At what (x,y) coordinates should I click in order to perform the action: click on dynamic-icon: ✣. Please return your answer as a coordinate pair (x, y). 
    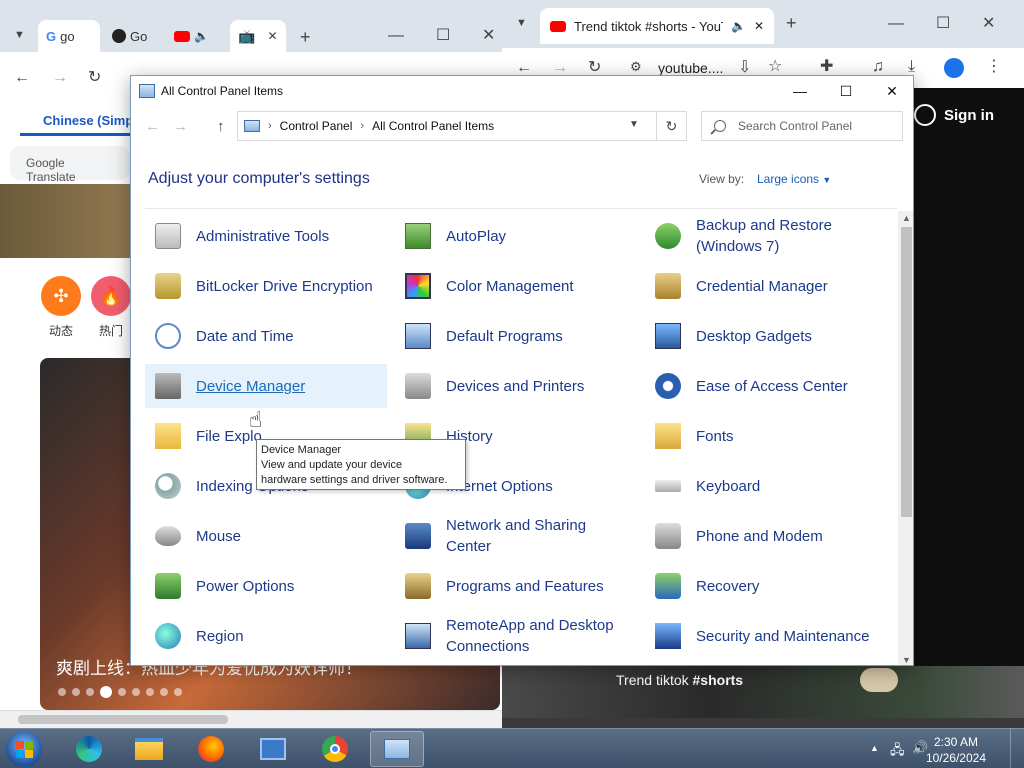
    Looking at the image, I should click on (61, 296).